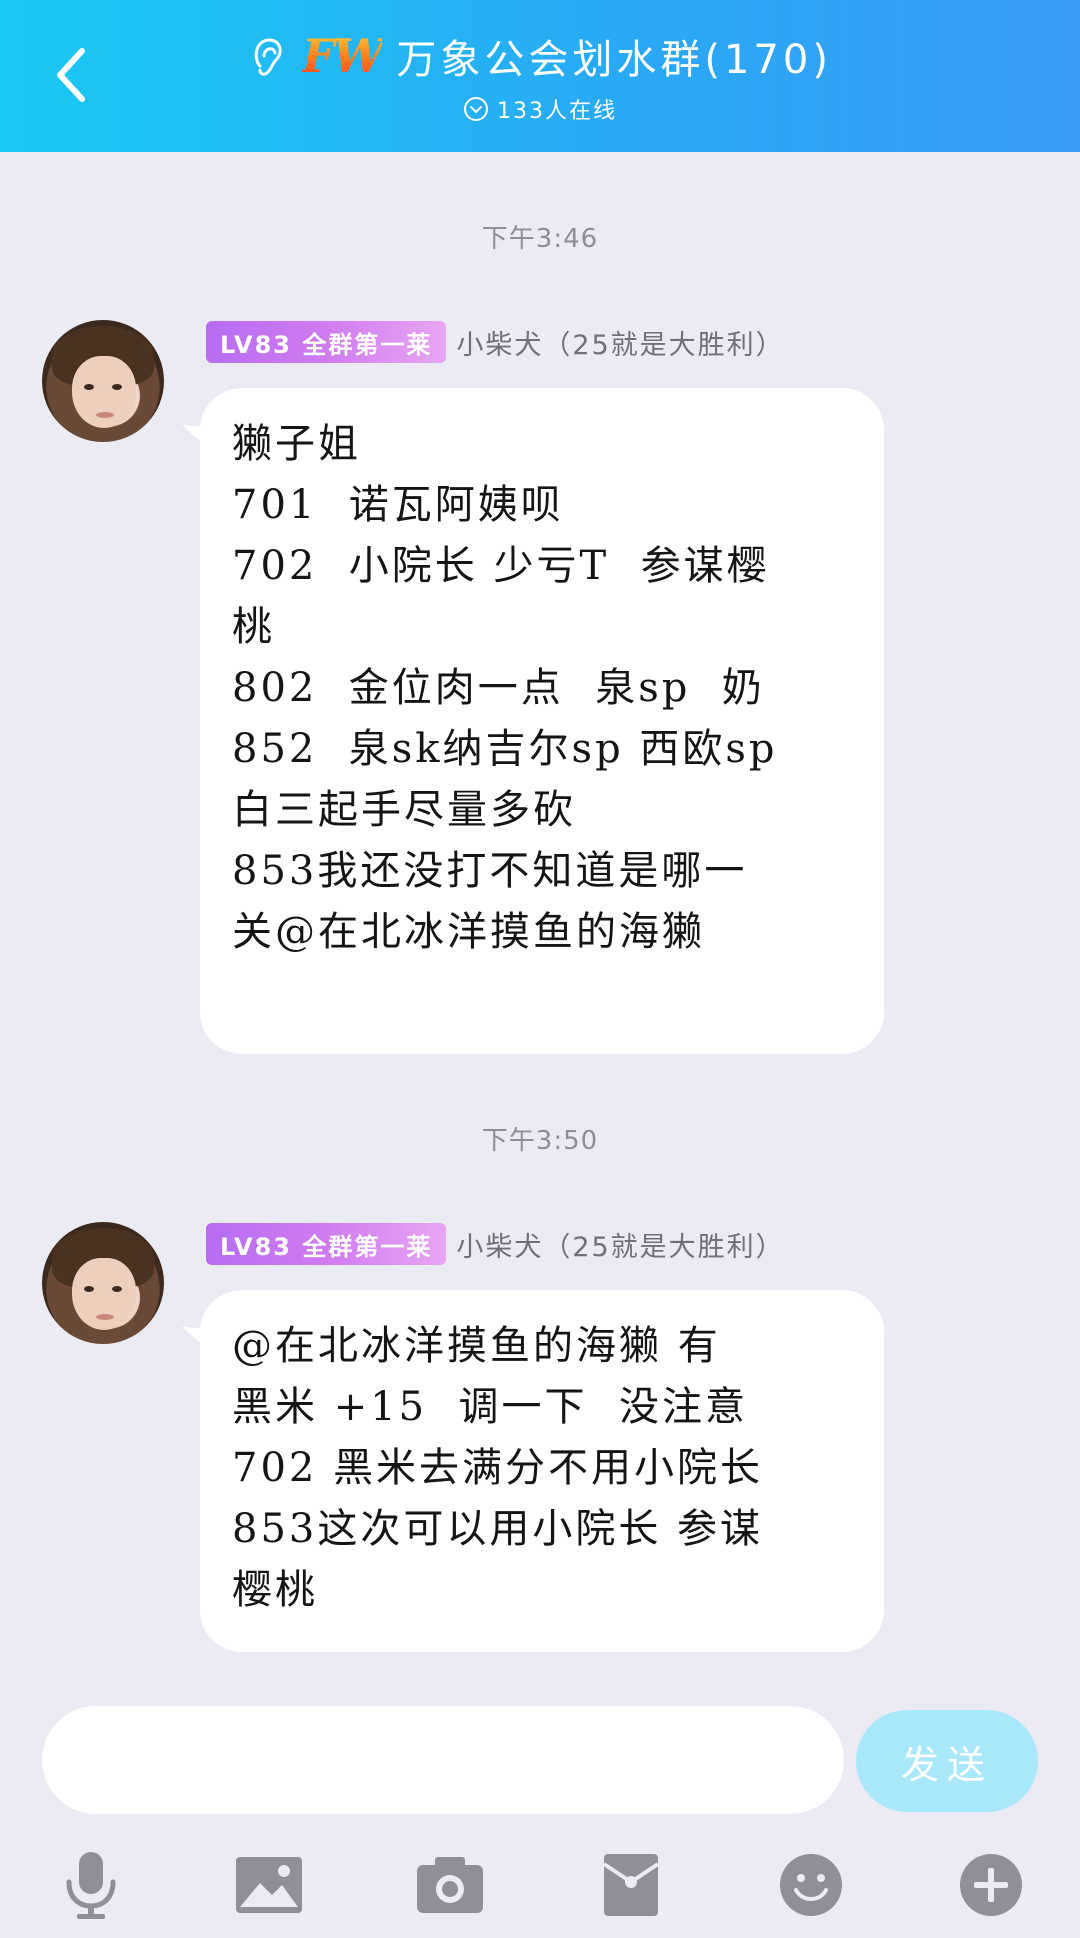 The width and height of the screenshot is (1080, 1938). What do you see at coordinates (398, 505) in the screenshot?
I see `message-line: 701 诺瓦阿姨呗` at bounding box center [398, 505].